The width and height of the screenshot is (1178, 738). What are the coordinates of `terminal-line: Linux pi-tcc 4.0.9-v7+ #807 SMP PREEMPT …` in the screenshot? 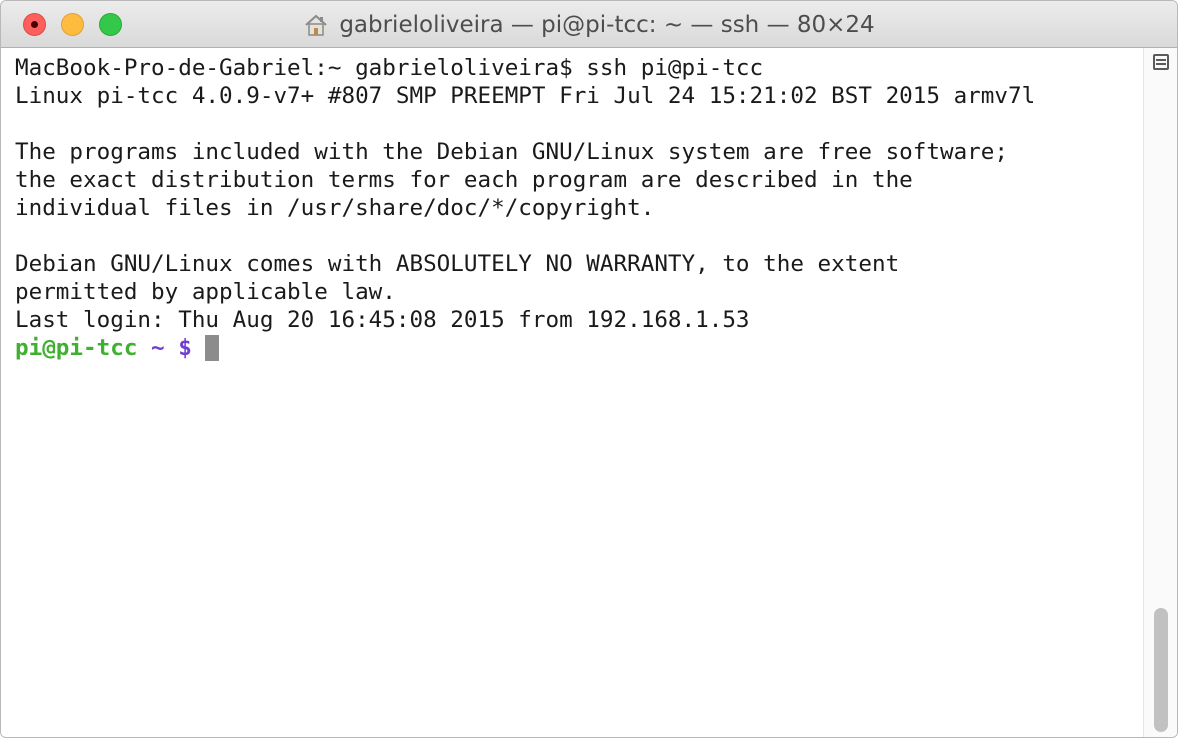 It's located at (525, 96).